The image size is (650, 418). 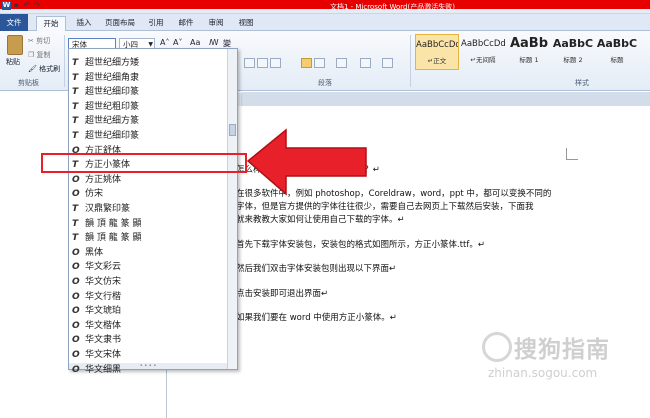 What do you see at coordinates (27, 5) in the screenshot?
I see `undo-icon: ↶` at bounding box center [27, 5].